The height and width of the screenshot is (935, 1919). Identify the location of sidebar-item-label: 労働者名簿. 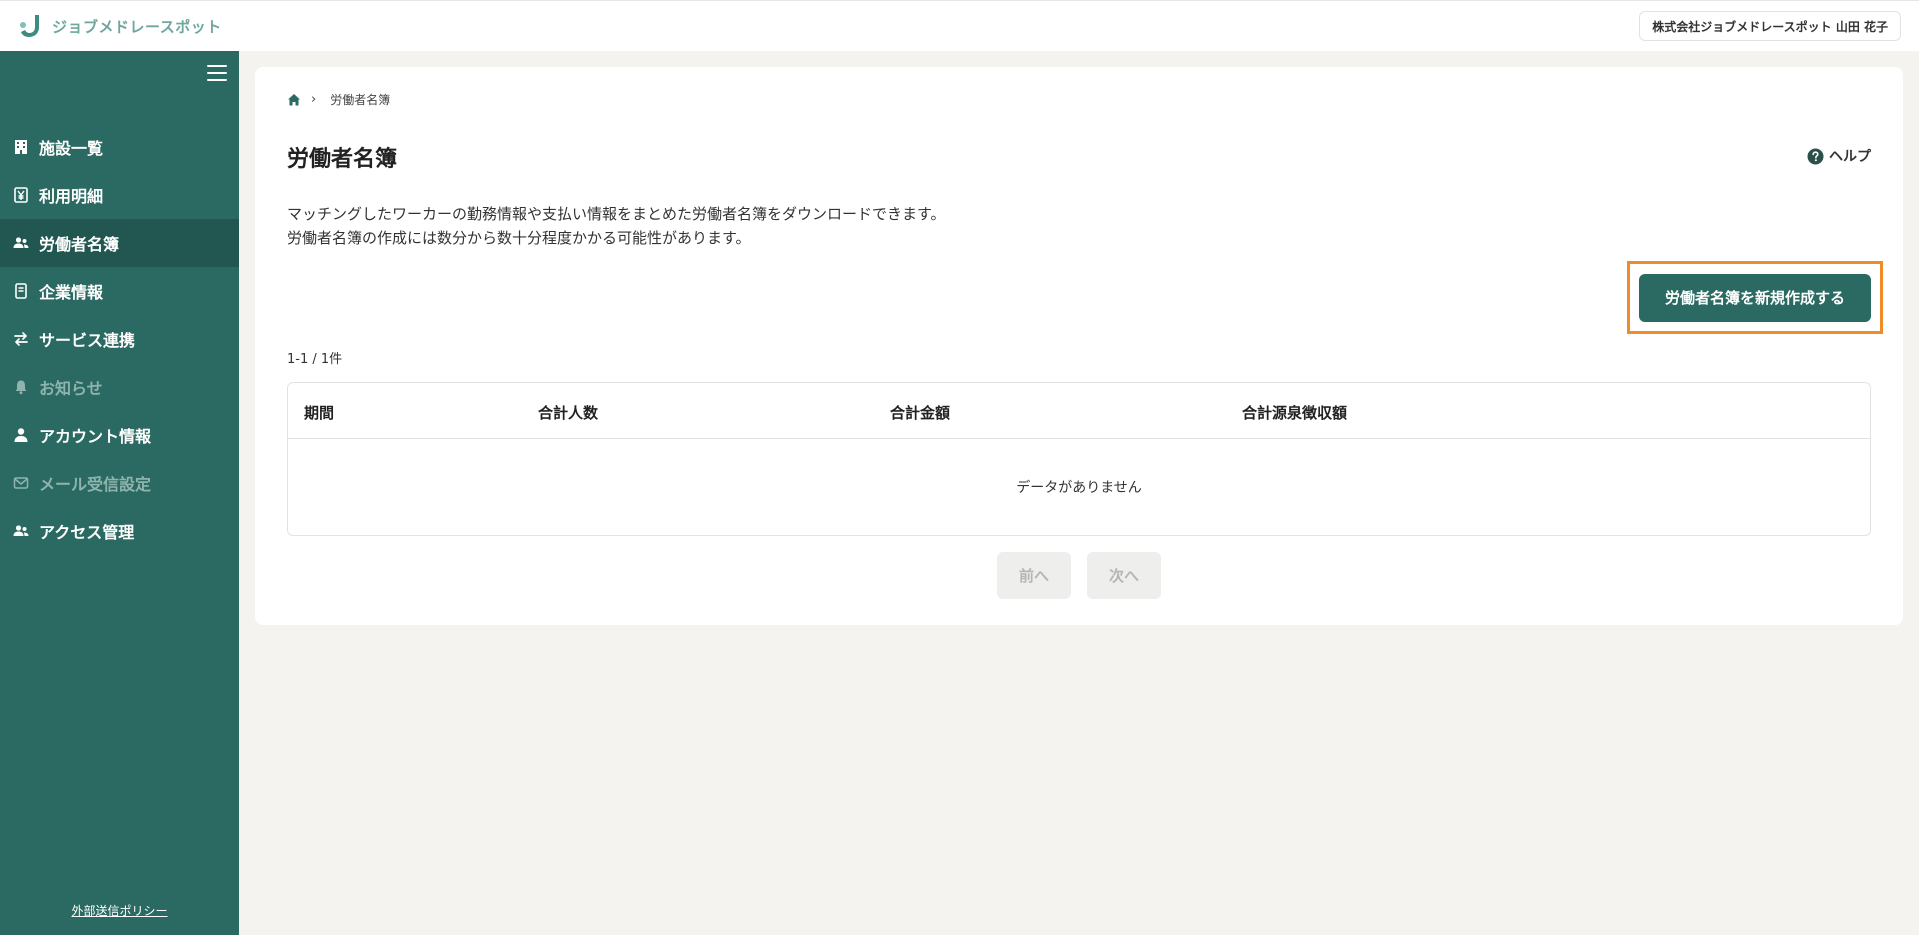
(79, 244).